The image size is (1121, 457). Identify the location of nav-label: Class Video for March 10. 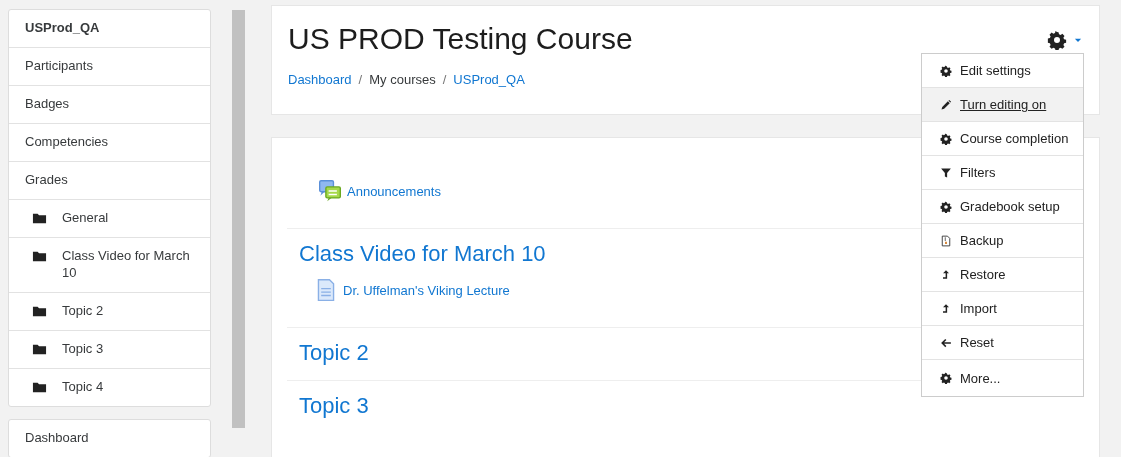
(126, 264).